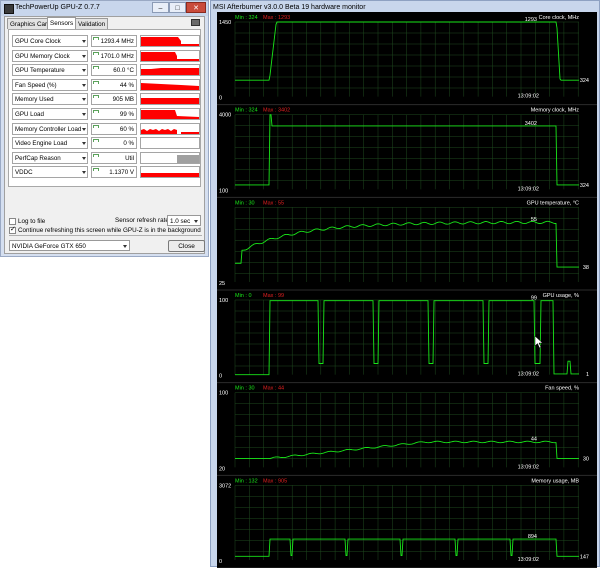  I want to click on sensor-label-dropdown: VDDC, so click(50, 172).